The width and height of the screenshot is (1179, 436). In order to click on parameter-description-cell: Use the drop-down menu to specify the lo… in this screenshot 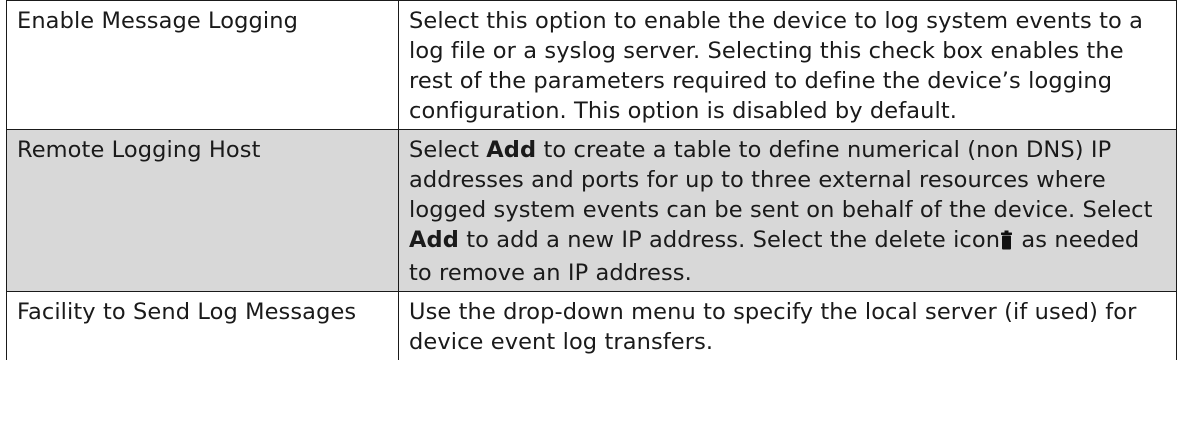, I will do `click(787, 325)`.